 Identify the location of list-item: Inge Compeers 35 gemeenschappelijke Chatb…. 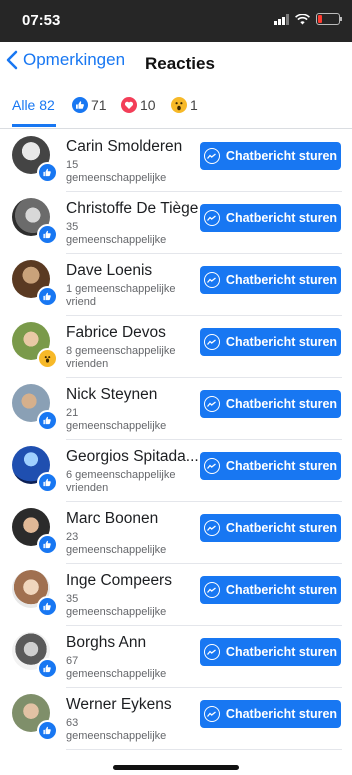
(176, 595).